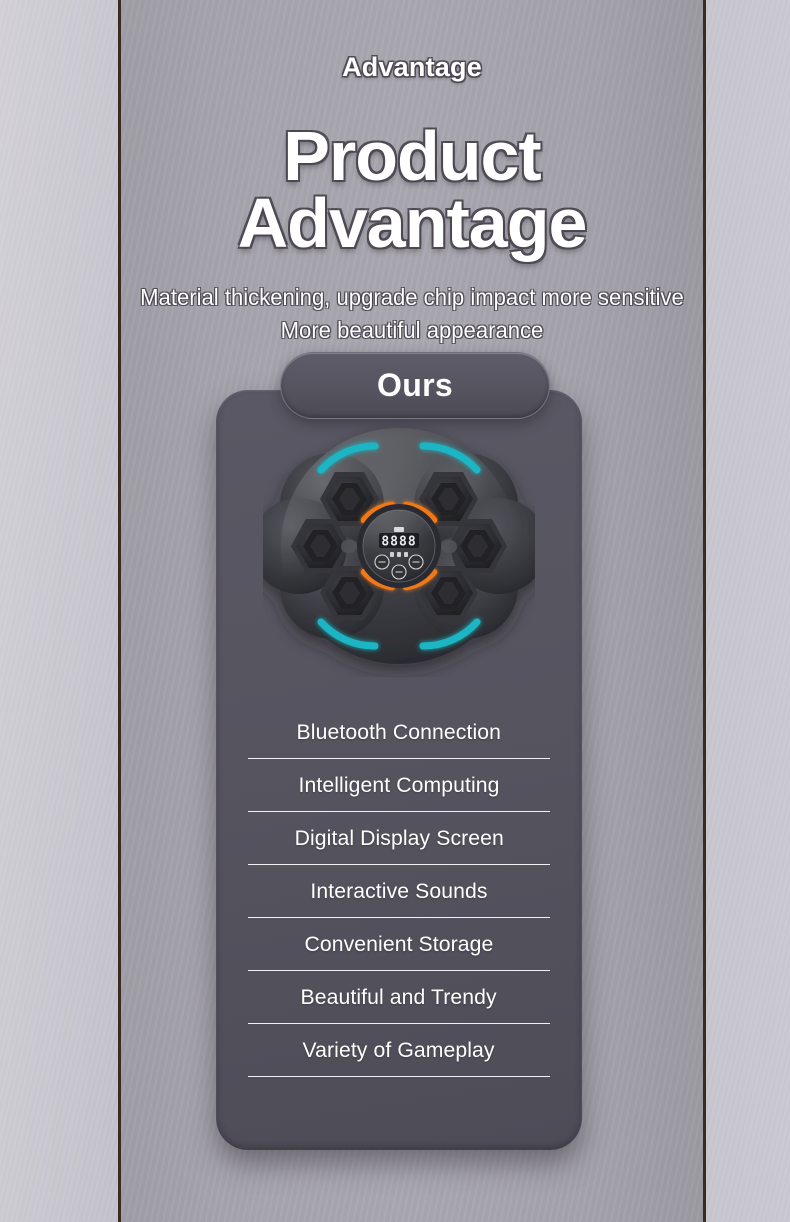 The height and width of the screenshot is (1222, 790). I want to click on list-item: Digital Display Screen, so click(399, 839).